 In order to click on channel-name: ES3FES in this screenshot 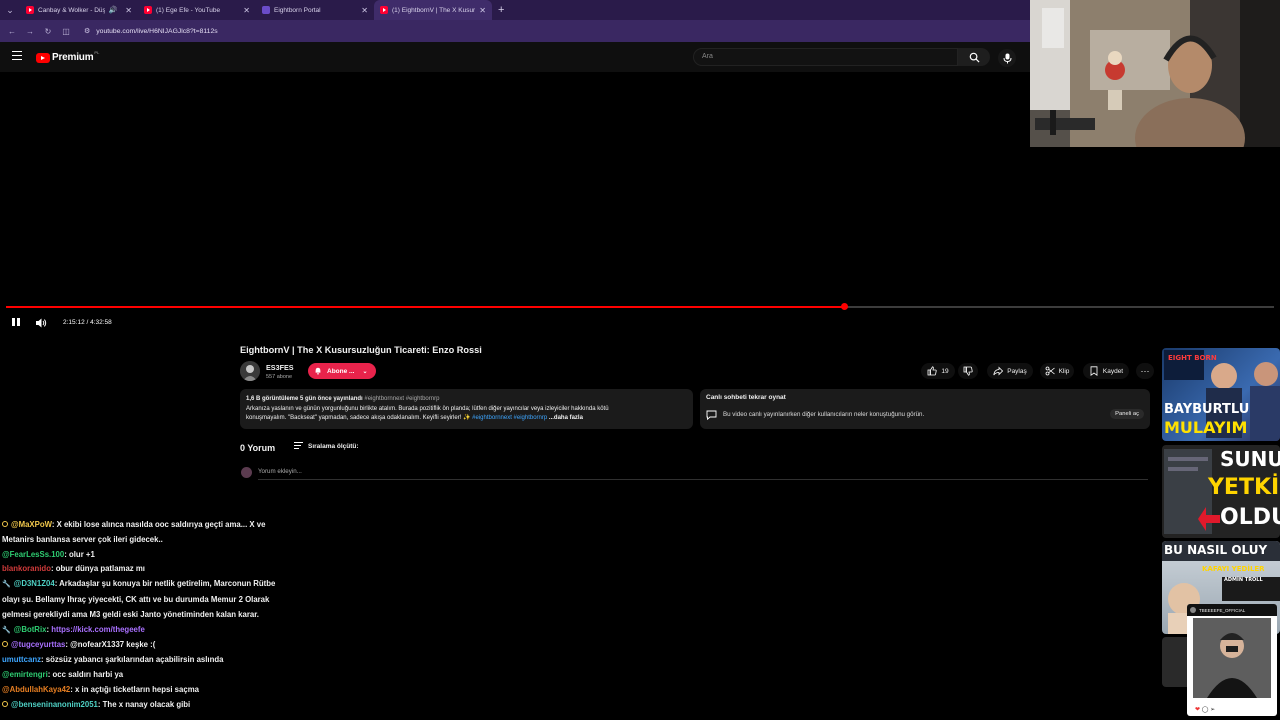, I will do `click(280, 367)`.